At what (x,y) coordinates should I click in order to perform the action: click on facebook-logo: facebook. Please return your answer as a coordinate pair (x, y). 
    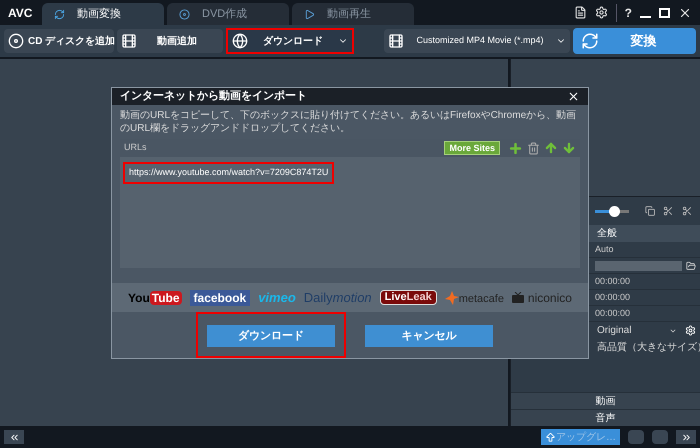
    Looking at the image, I should click on (220, 298).